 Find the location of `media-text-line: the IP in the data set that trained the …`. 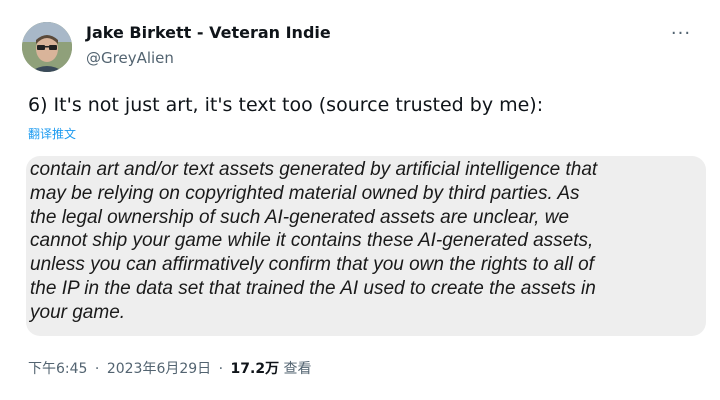

media-text-line: the IP in the data set that trained the … is located at coordinates (313, 288).